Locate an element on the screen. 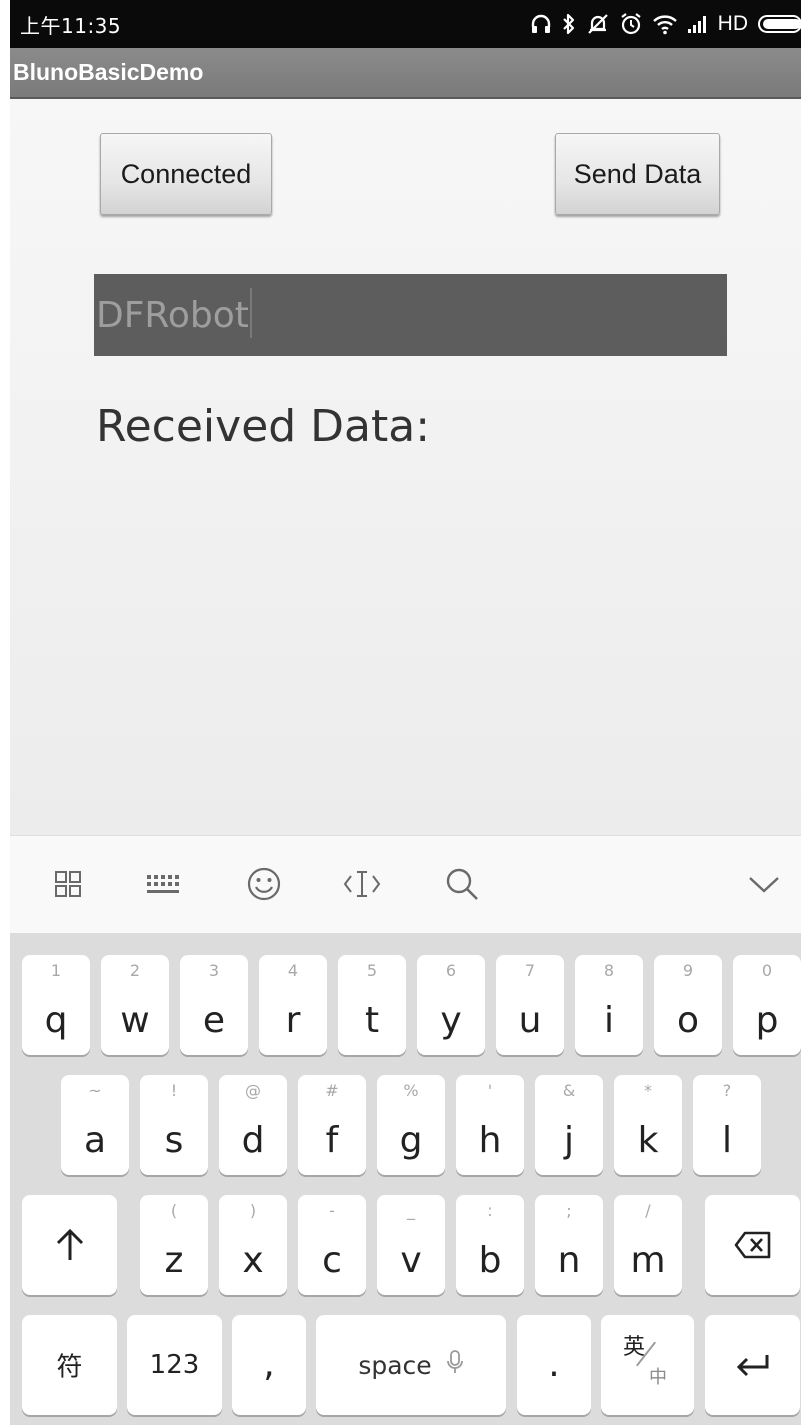 The image size is (801, 1425). key-t: 5t is located at coordinates (372, 1005).